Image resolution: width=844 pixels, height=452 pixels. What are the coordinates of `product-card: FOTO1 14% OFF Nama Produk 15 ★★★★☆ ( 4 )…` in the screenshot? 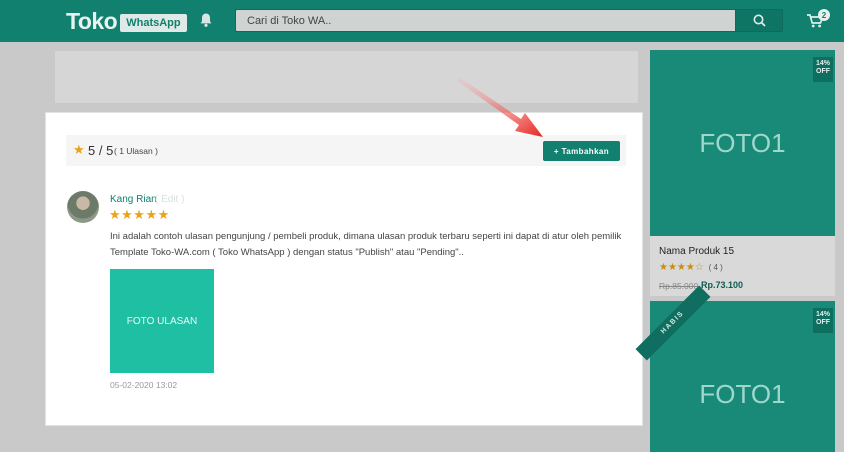 It's located at (742, 173).